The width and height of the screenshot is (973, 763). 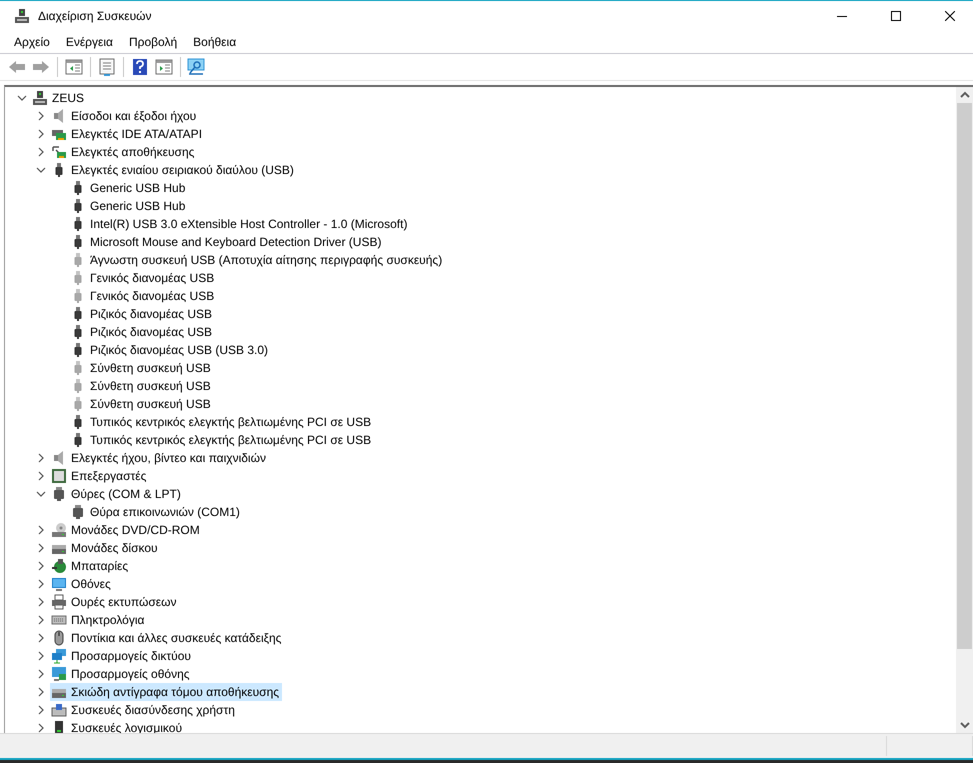 I want to click on tree-item: Ποντίκια και άλλες συσκευές κατάδειξης, so click(x=167, y=638).